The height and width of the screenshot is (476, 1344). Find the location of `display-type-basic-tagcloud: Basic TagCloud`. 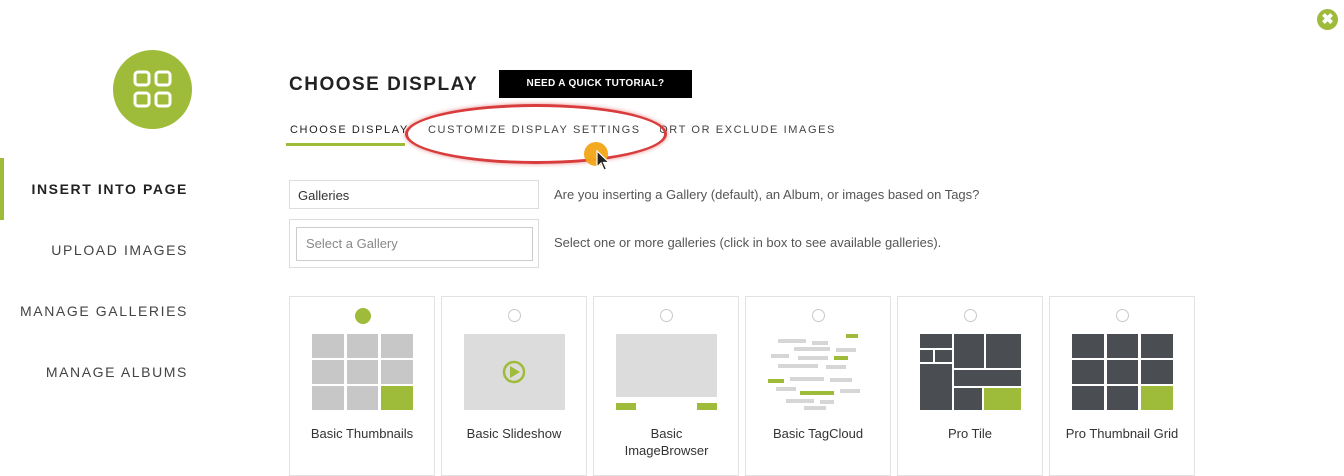

display-type-basic-tagcloud: Basic TagCloud is located at coordinates (818, 386).